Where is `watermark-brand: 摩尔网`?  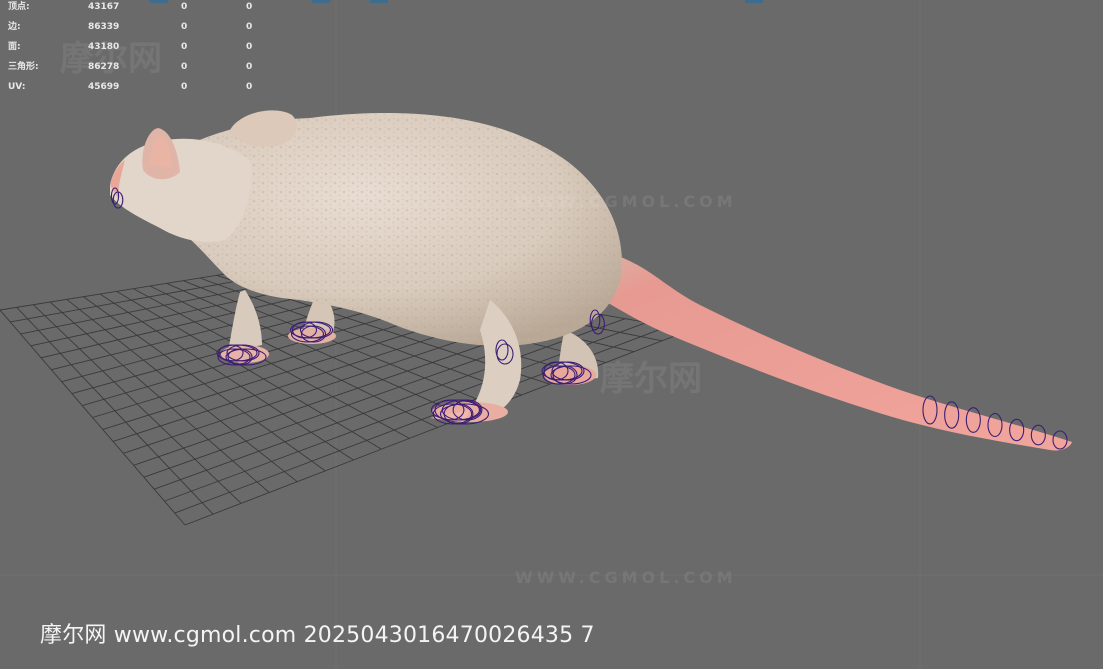 watermark-brand: 摩尔网 is located at coordinates (651, 379).